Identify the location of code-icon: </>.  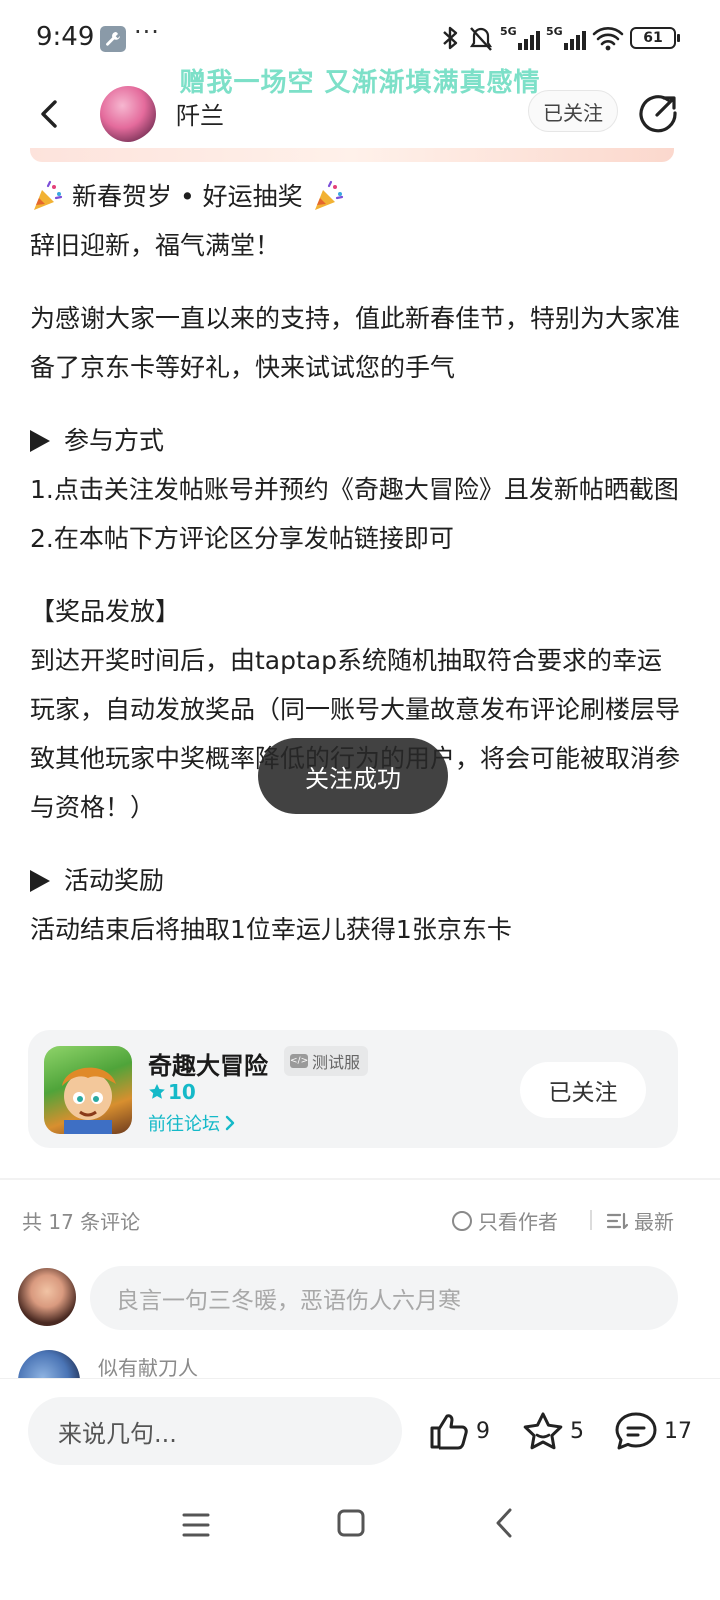
(299, 1061).